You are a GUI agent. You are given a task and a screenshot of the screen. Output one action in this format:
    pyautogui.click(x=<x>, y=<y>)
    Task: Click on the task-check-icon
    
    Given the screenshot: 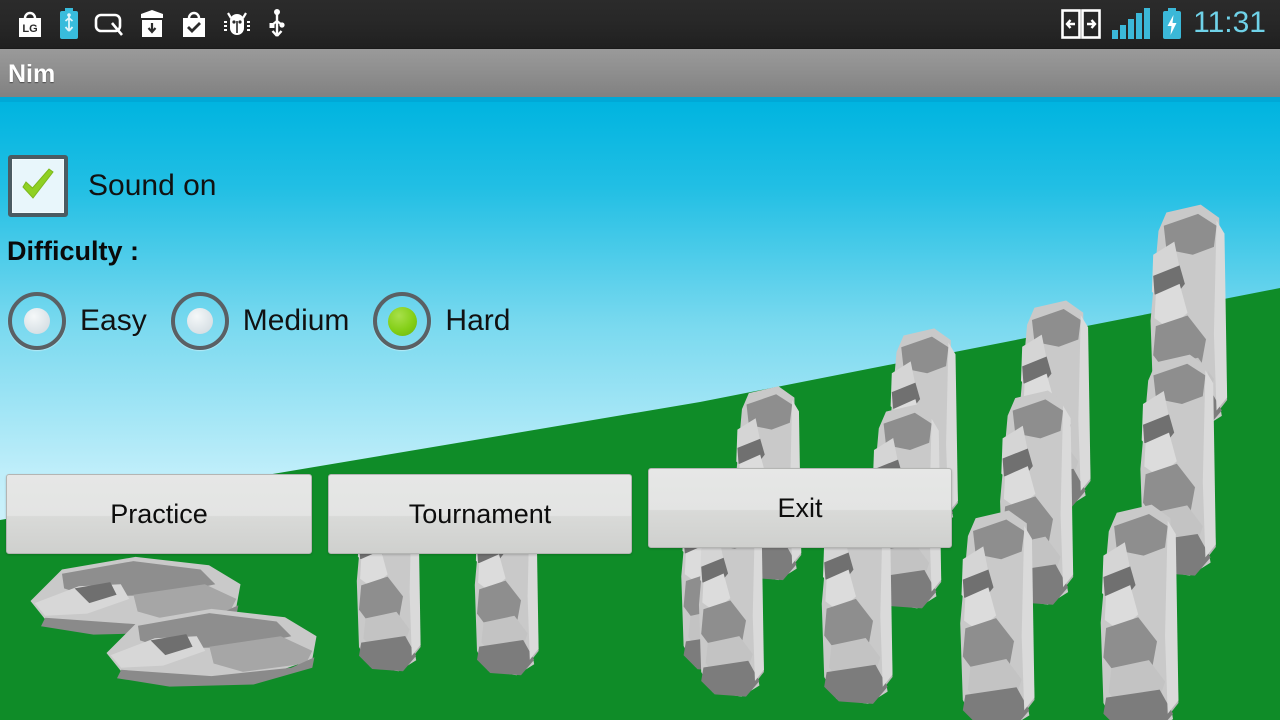 What is the action you would take?
    pyautogui.click(x=194, y=24)
    